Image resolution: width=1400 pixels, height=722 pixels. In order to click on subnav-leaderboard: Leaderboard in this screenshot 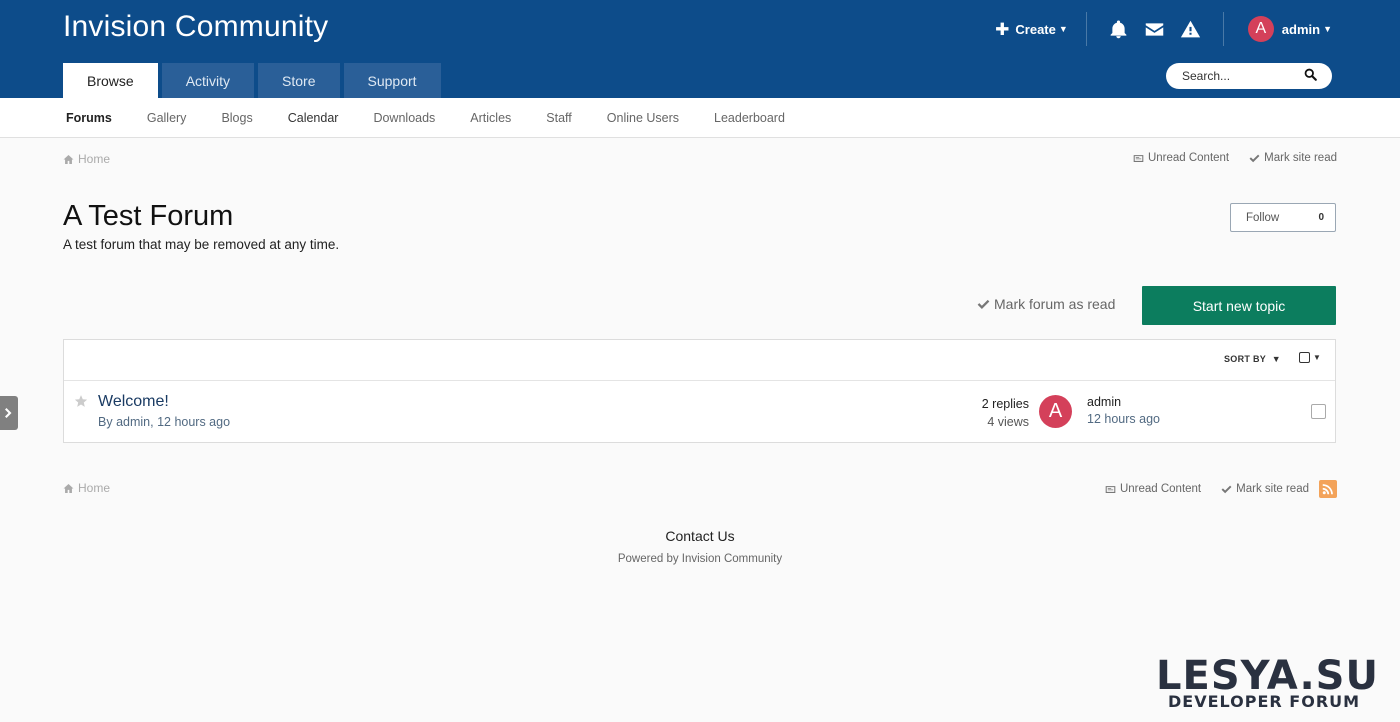, I will do `click(749, 118)`.